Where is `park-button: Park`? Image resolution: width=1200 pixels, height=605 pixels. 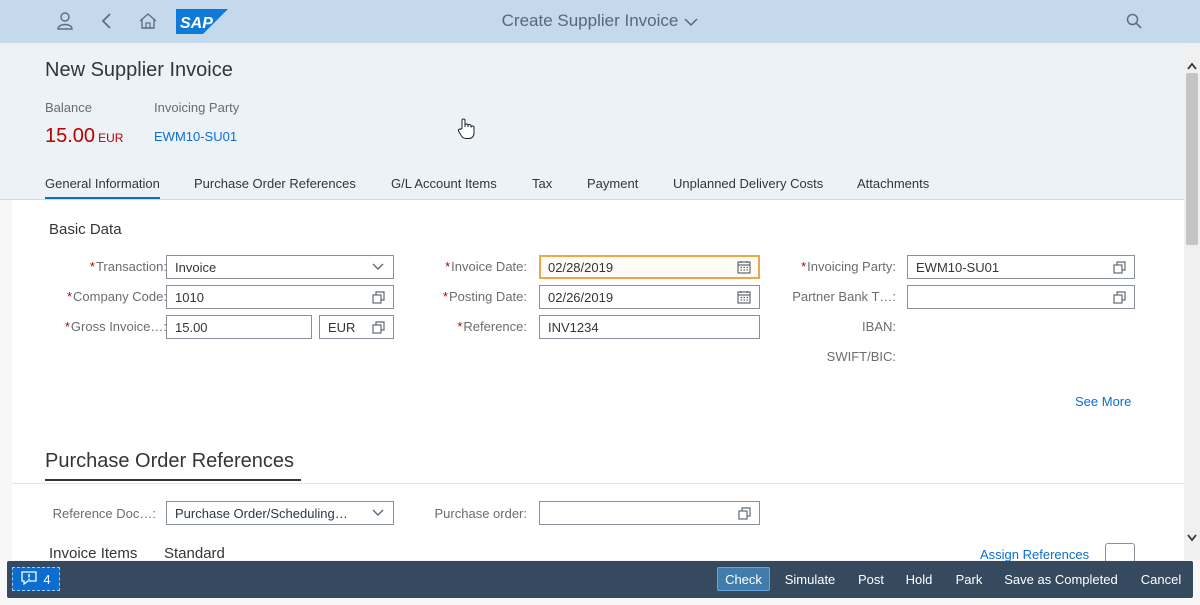 park-button: Park is located at coordinates (969, 579).